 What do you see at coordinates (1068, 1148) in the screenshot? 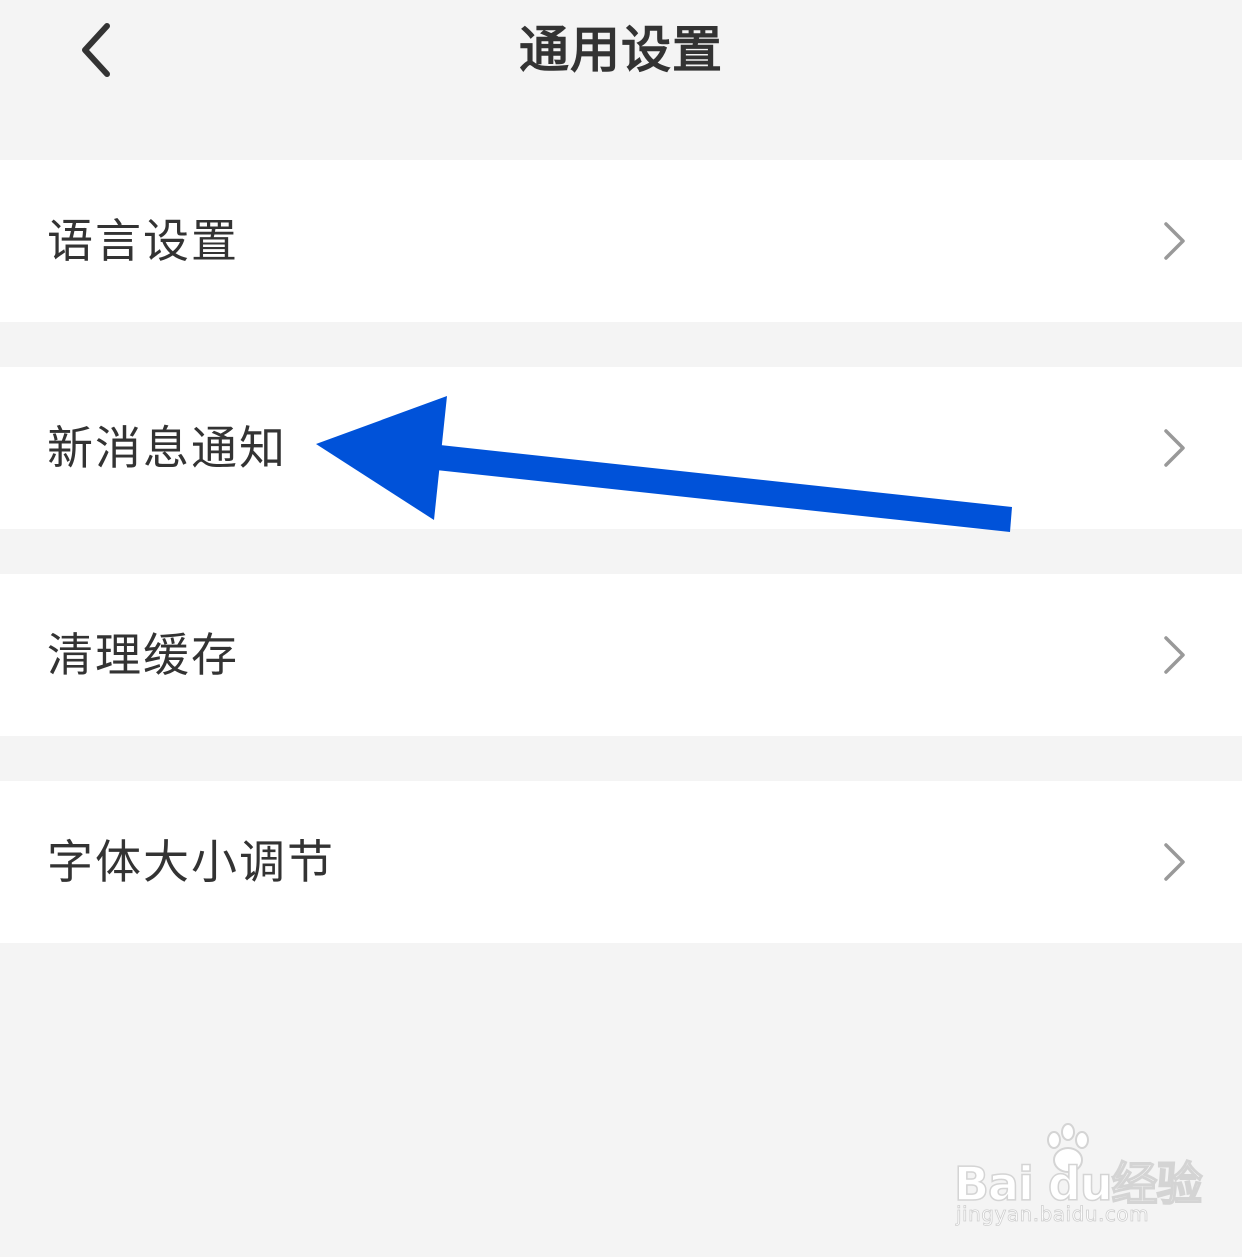
I see `paw-icon` at bounding box center [1068, 1148].